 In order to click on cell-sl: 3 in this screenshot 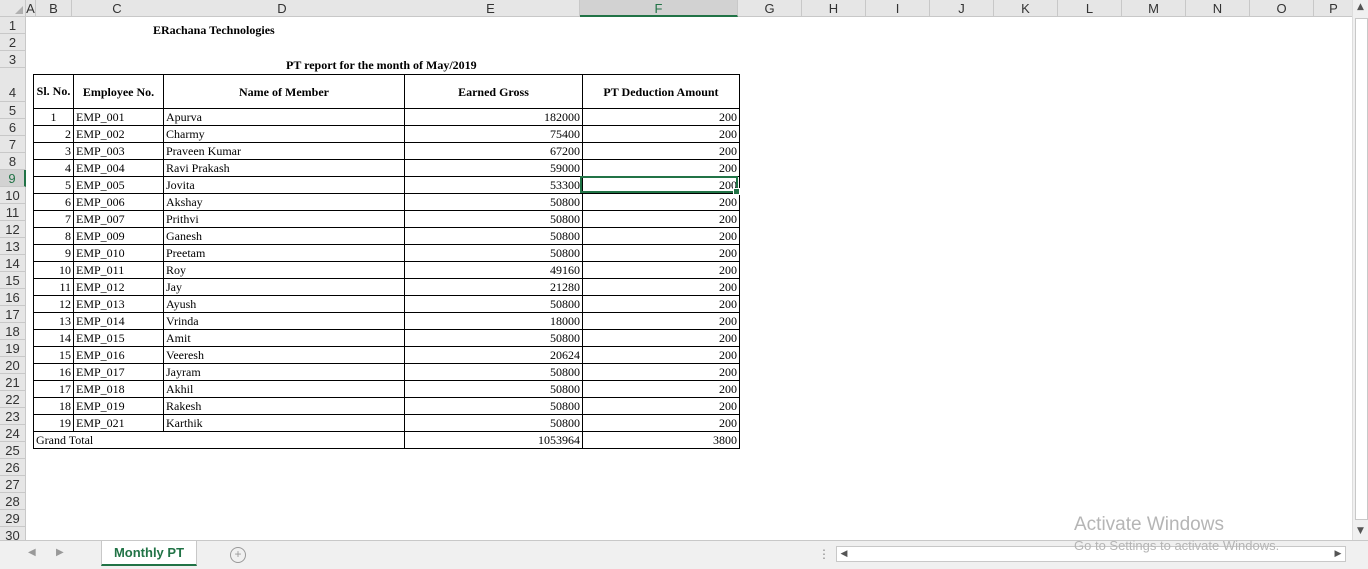, I will do `click(53, 151)`.